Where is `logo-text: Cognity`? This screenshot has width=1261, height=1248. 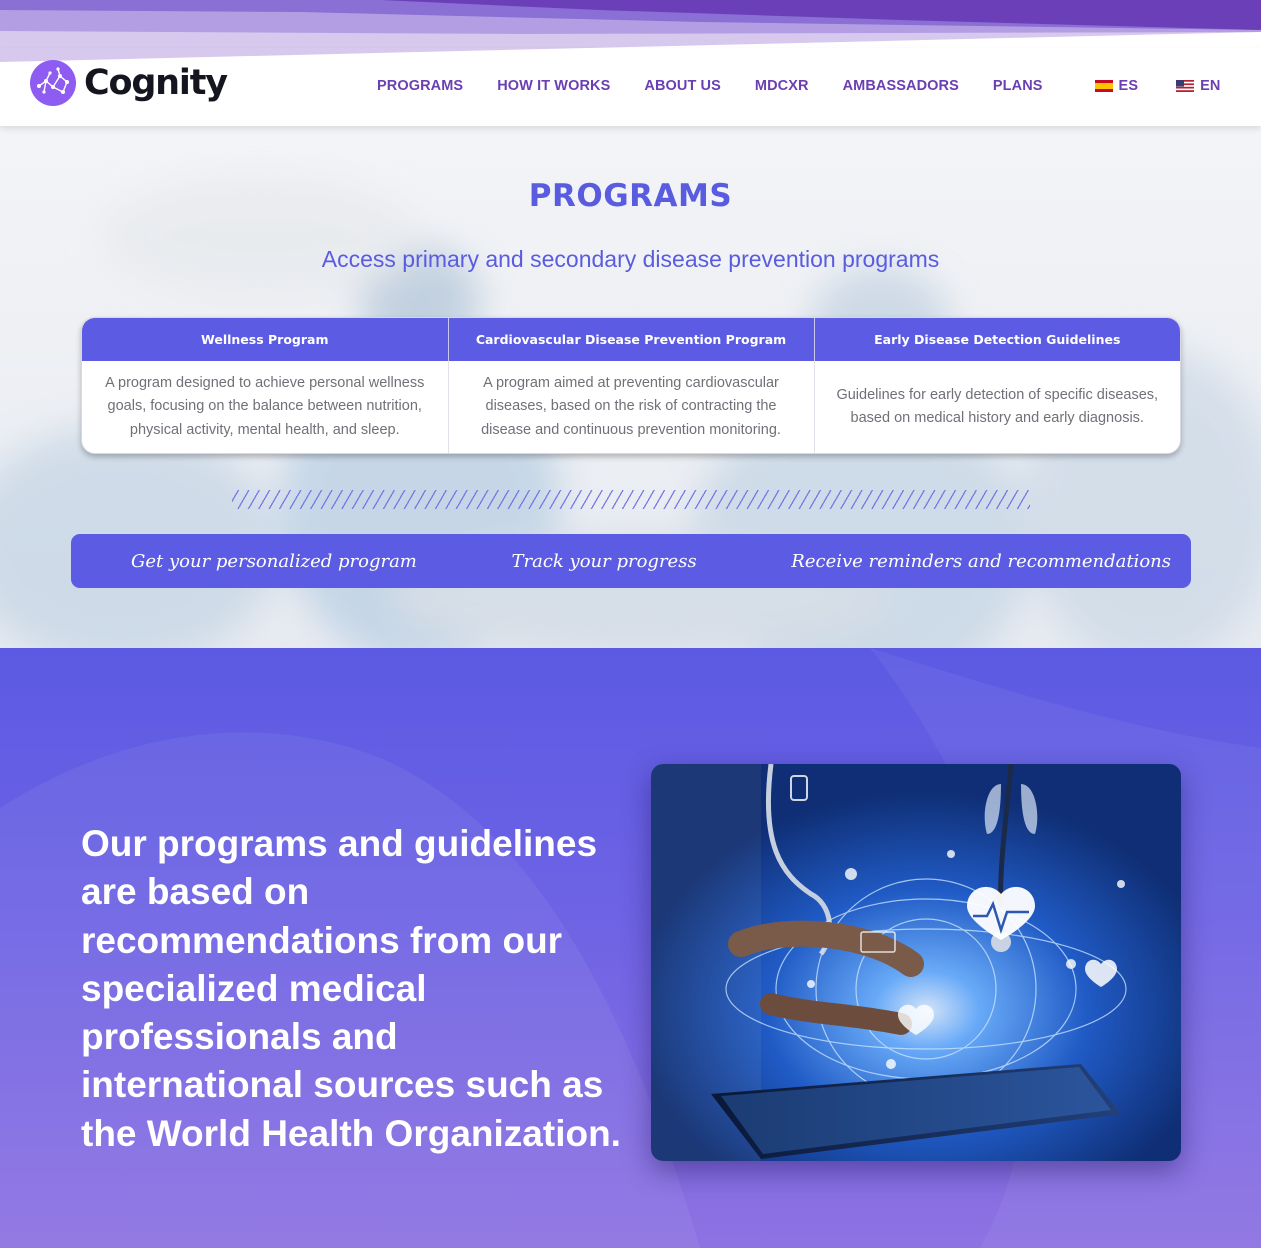 logo-text: Cognity is located at coordinates (156, 83).